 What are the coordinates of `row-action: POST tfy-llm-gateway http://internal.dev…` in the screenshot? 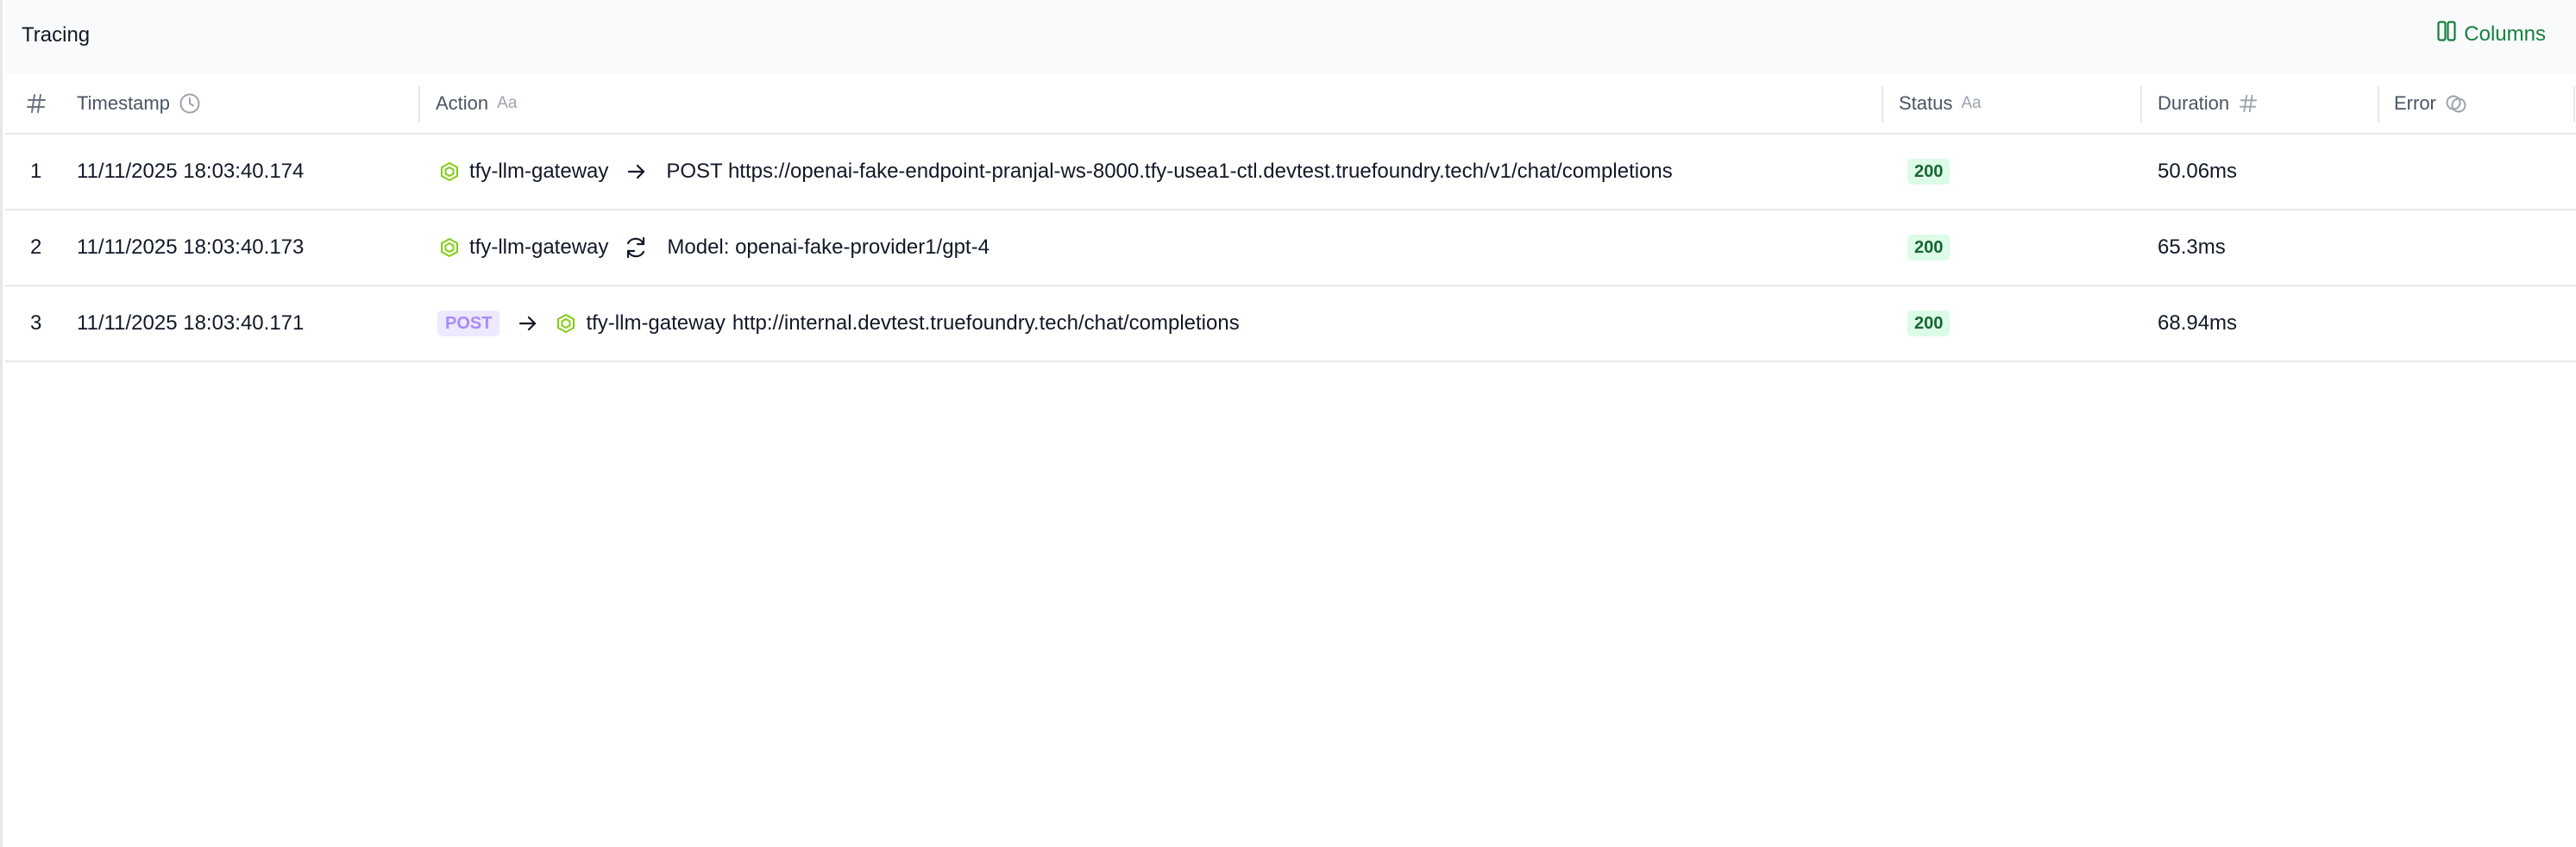 It's located at (838, 324).